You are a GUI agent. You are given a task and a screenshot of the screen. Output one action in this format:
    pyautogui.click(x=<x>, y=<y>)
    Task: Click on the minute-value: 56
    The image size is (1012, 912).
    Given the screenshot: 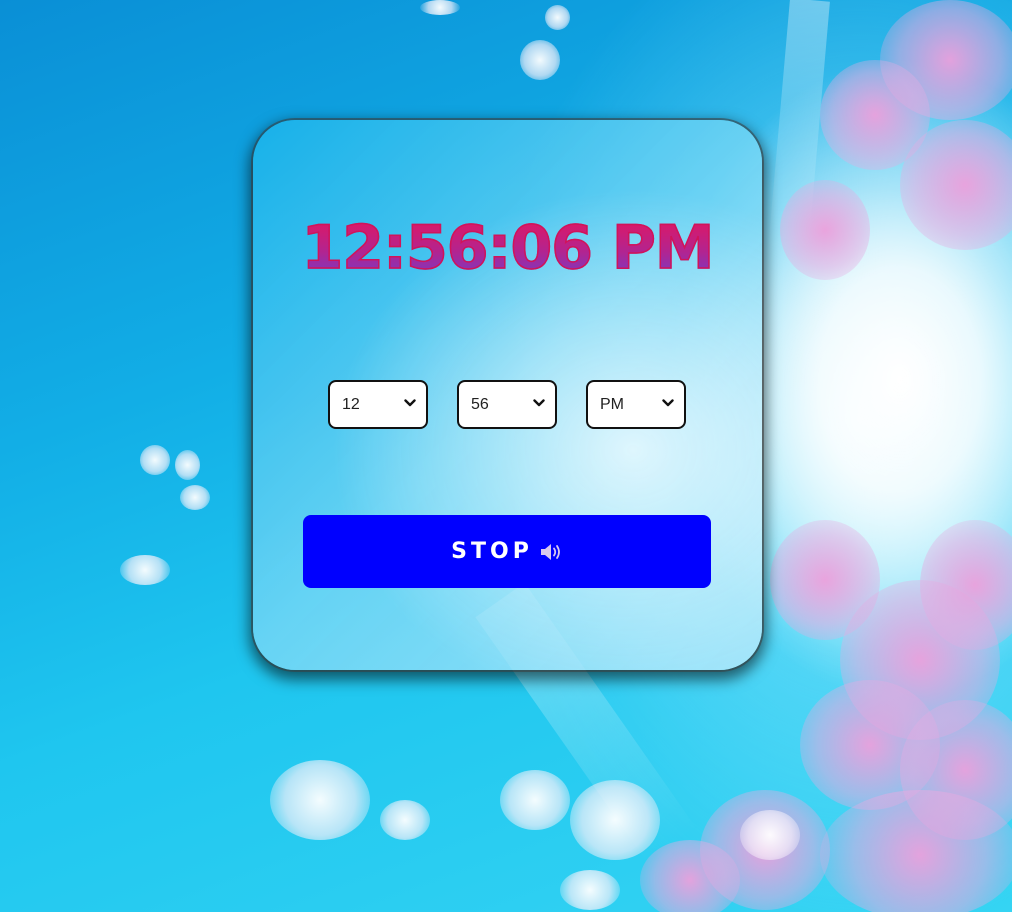 What is the action you would take?
    pyautogui.click(x=480, y=404)
    